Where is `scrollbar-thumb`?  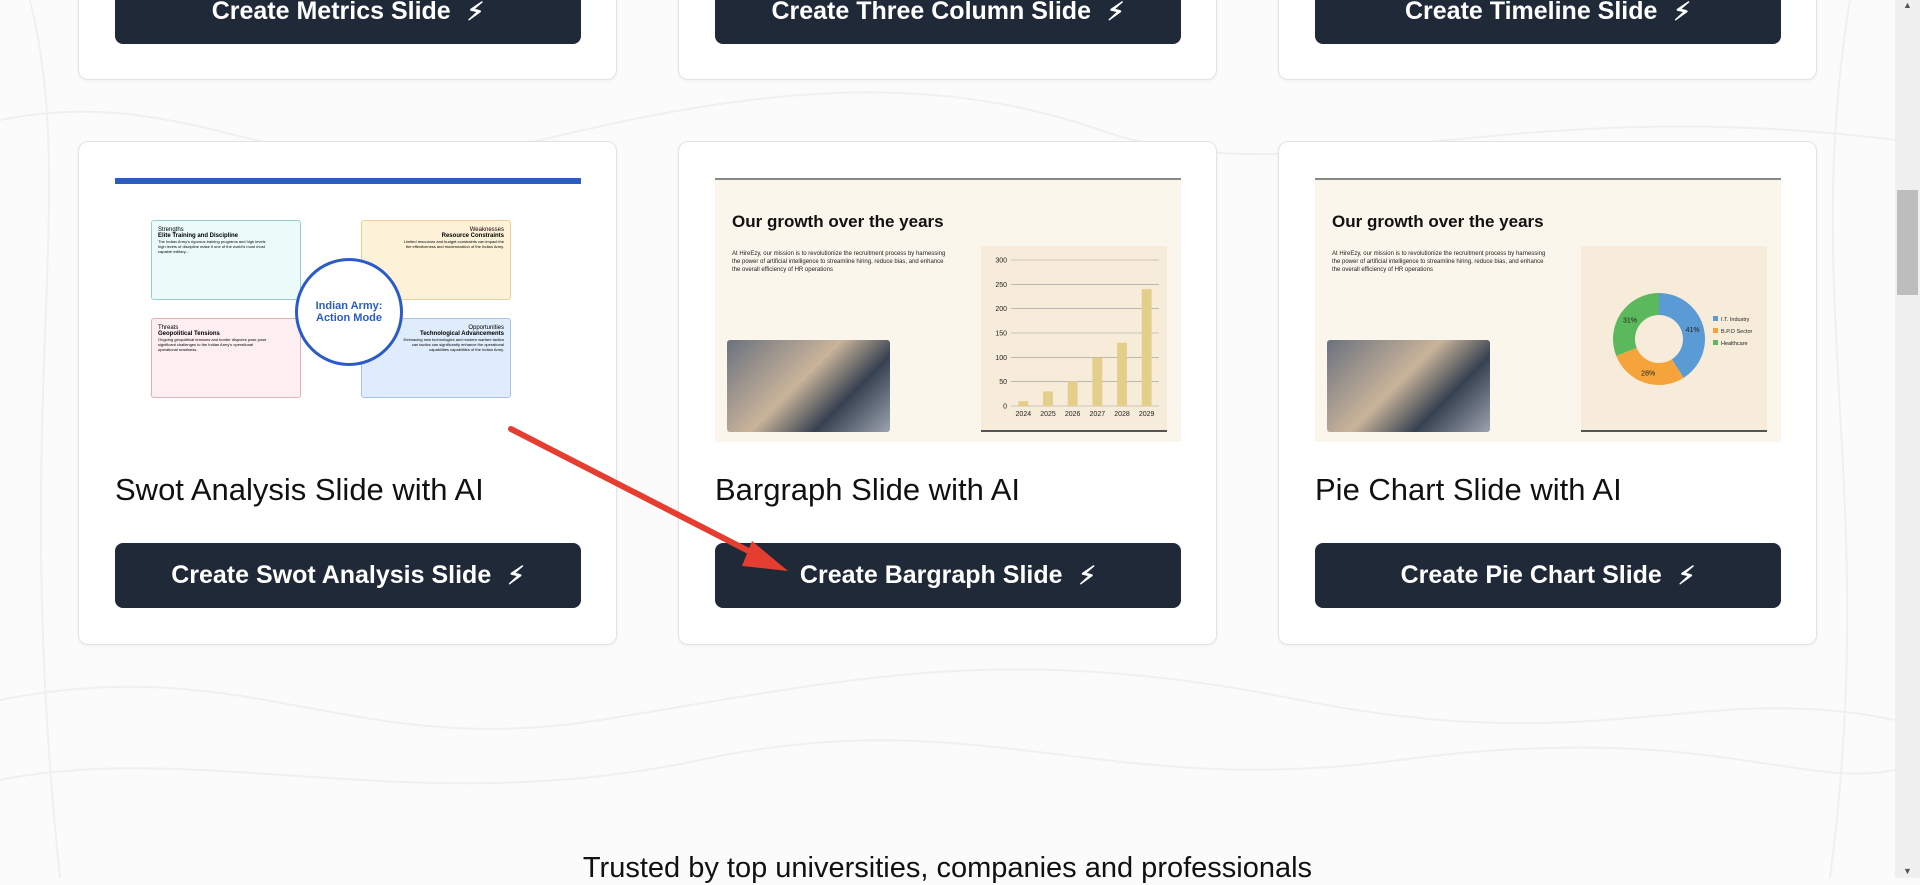
scrollbar-thumb is located at coordinates (1907, 242).